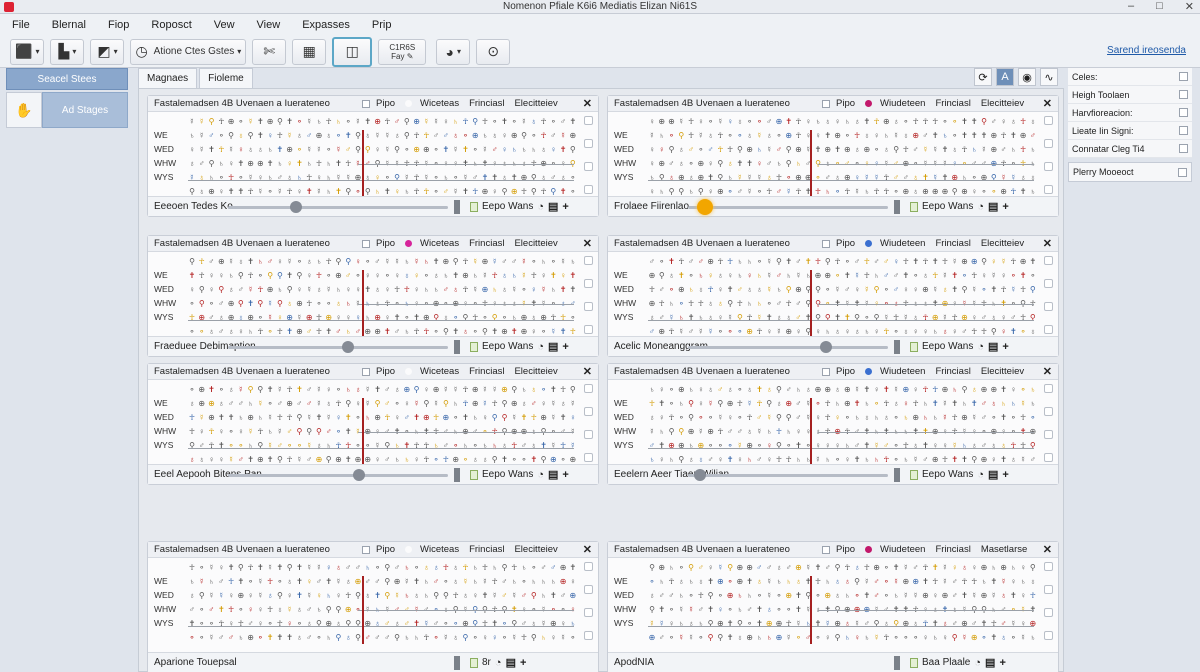 This screenshot has width=1200, height=672. I want to click on tab-2: Fioleme, so click(226, 78).